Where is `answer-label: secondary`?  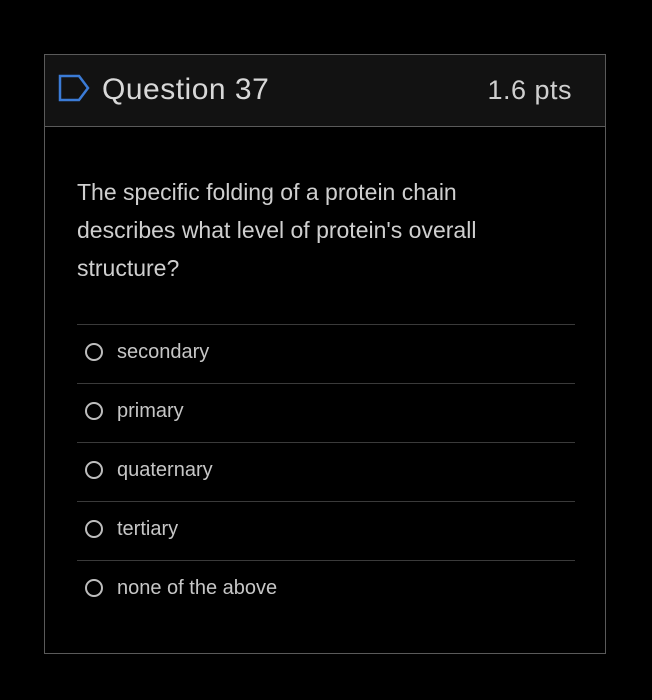 answer-label: secondary is located at coordinates (163, 352).